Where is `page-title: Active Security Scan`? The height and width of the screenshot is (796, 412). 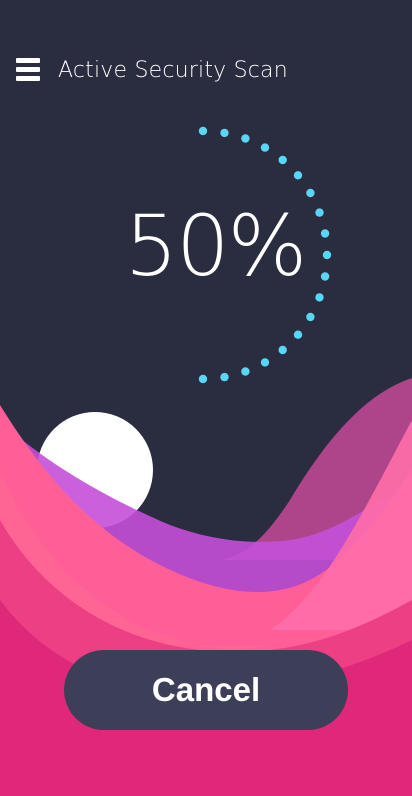
page-title: Active Security Scan is located at coordinates (173, 70).